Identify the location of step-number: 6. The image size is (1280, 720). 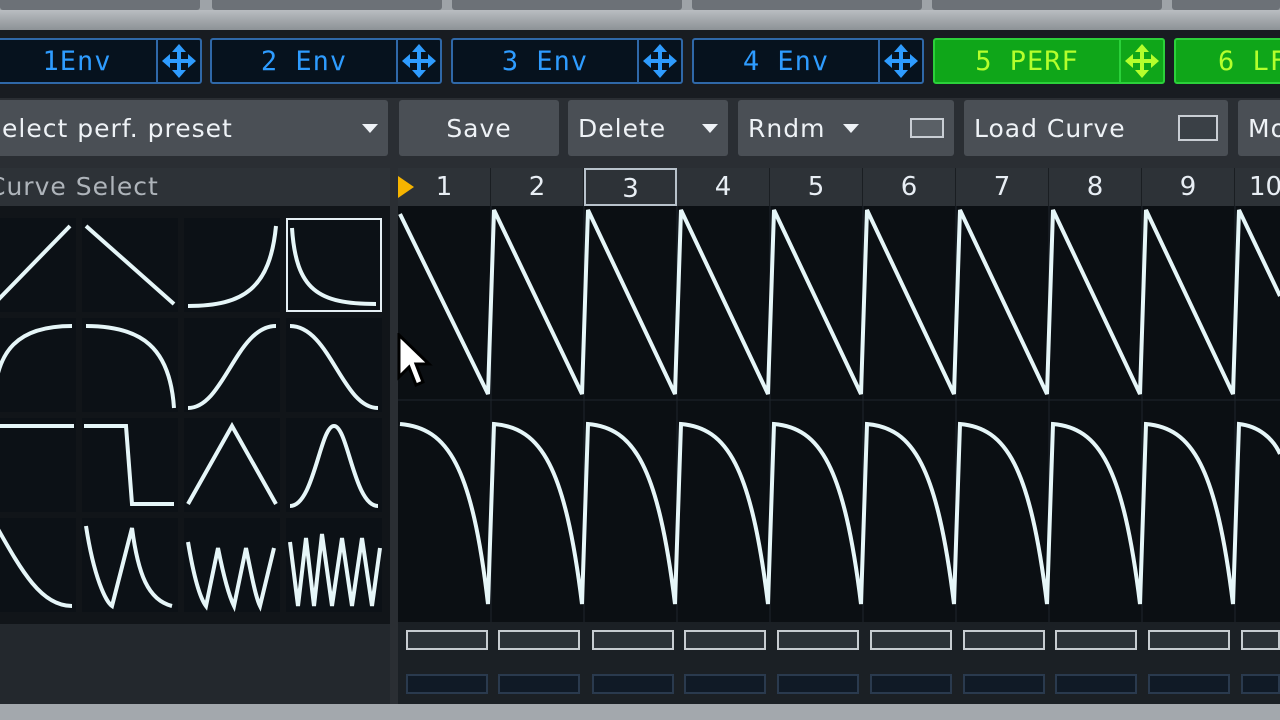
(909, 187).